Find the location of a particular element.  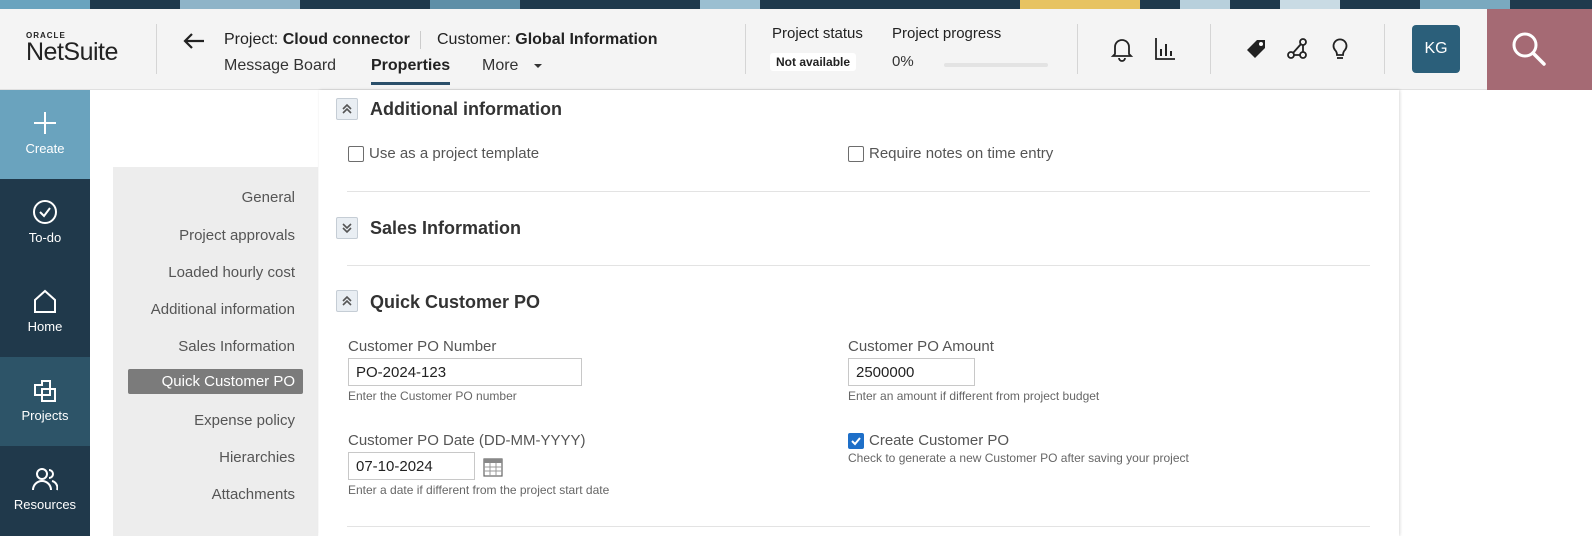

tag-icon is located at coordinates (1256, 49).